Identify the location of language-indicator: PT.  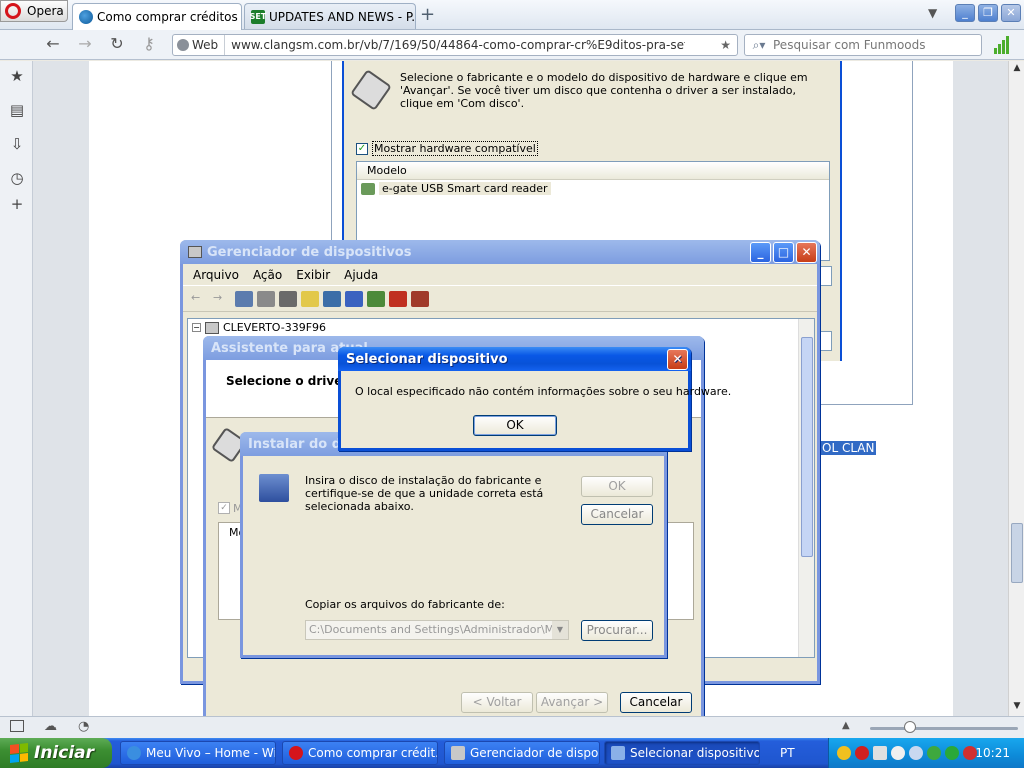
(787, 753).